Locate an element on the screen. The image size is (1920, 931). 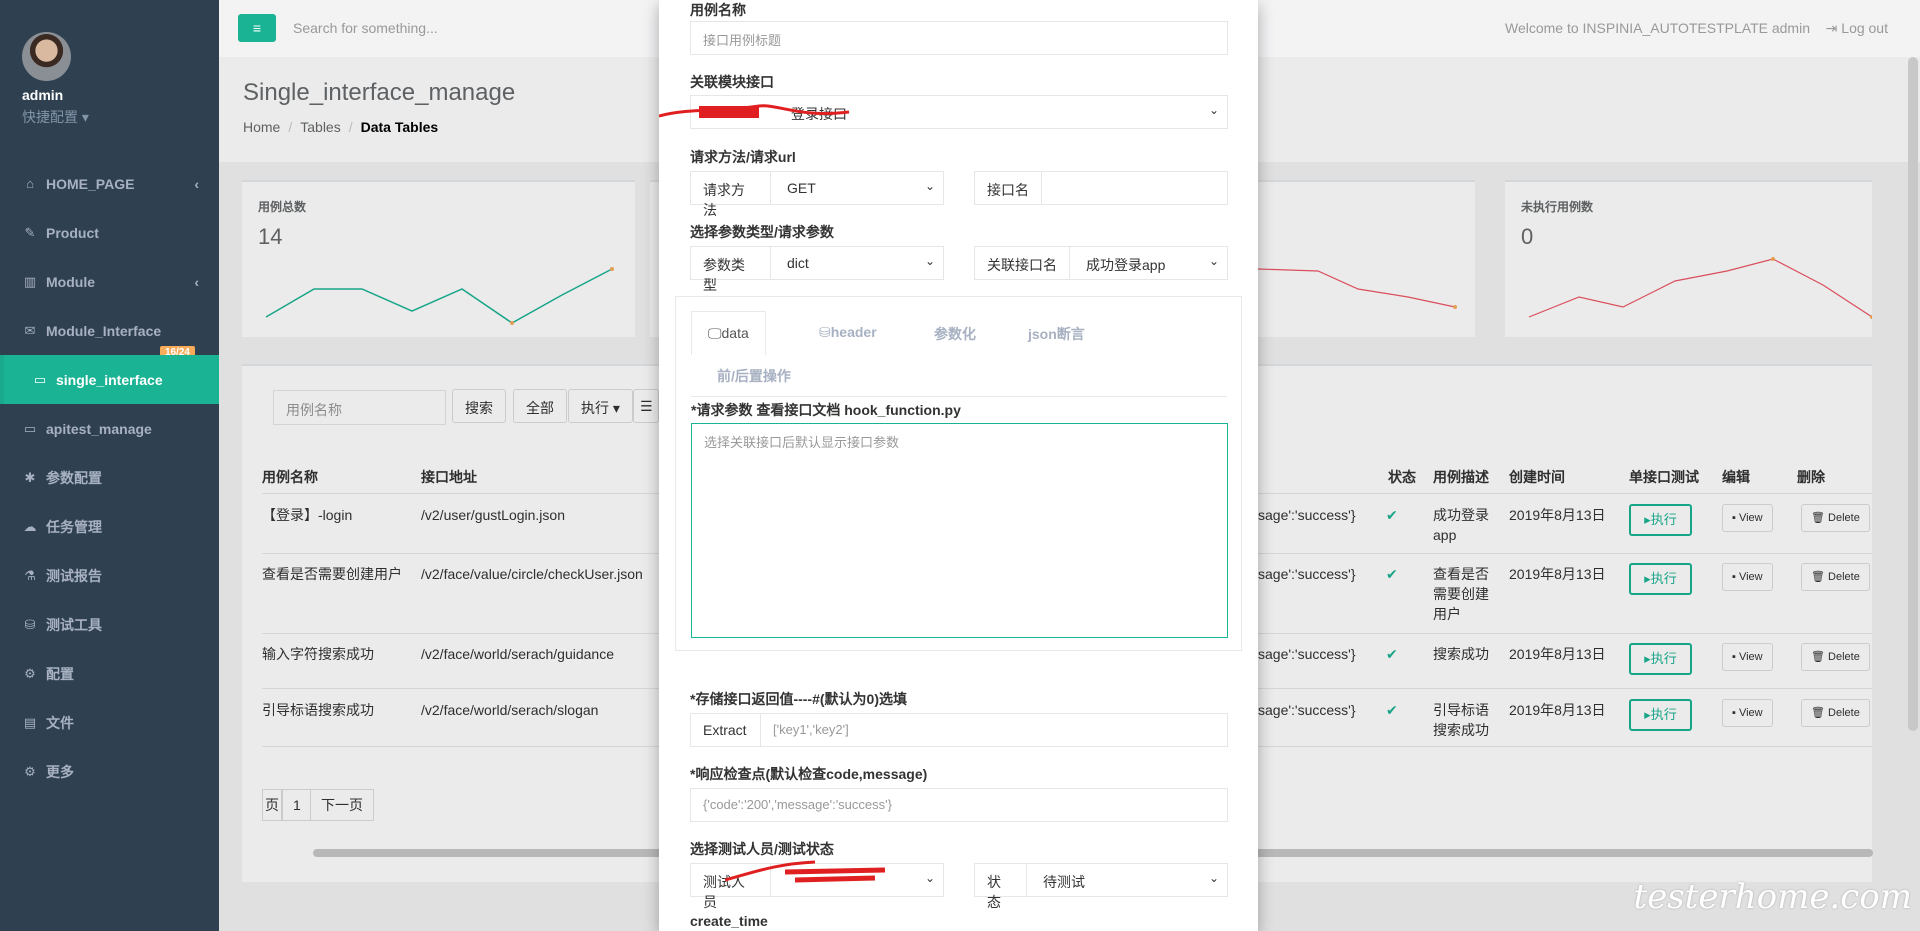
status-addon: 状态 is located at coordinates (1000, 886).